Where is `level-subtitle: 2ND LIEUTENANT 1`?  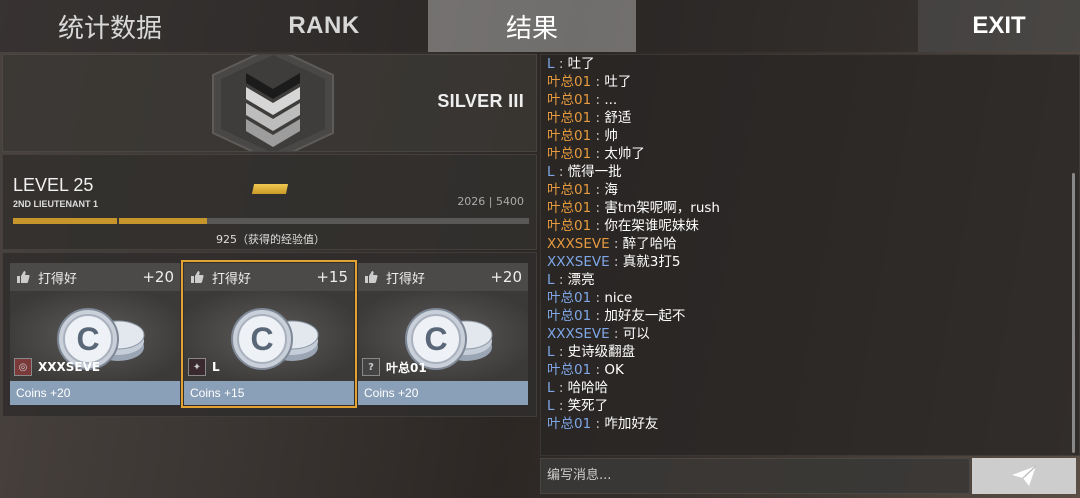
level-subtitle: 2ND LIEUTENANT 1 is located at coordinates (56, 204).